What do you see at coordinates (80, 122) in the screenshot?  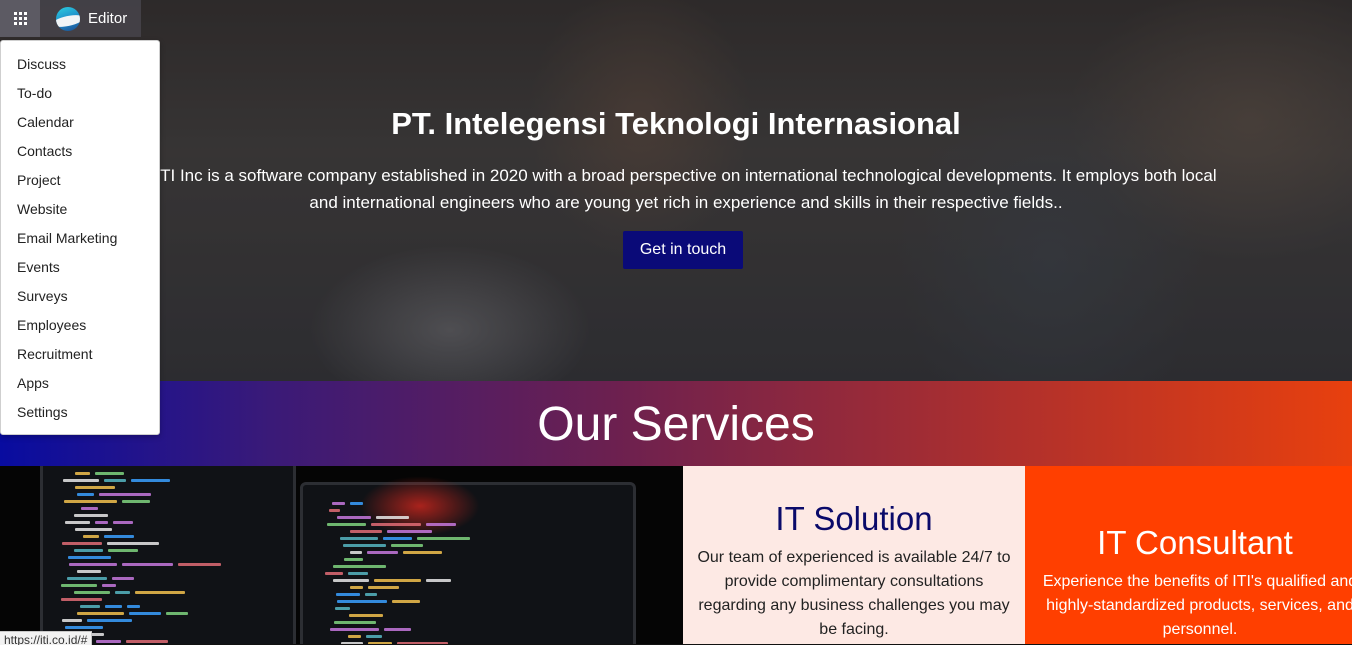 I see `menu-item-calendar: Calendar` at bounding box center [80, 122].